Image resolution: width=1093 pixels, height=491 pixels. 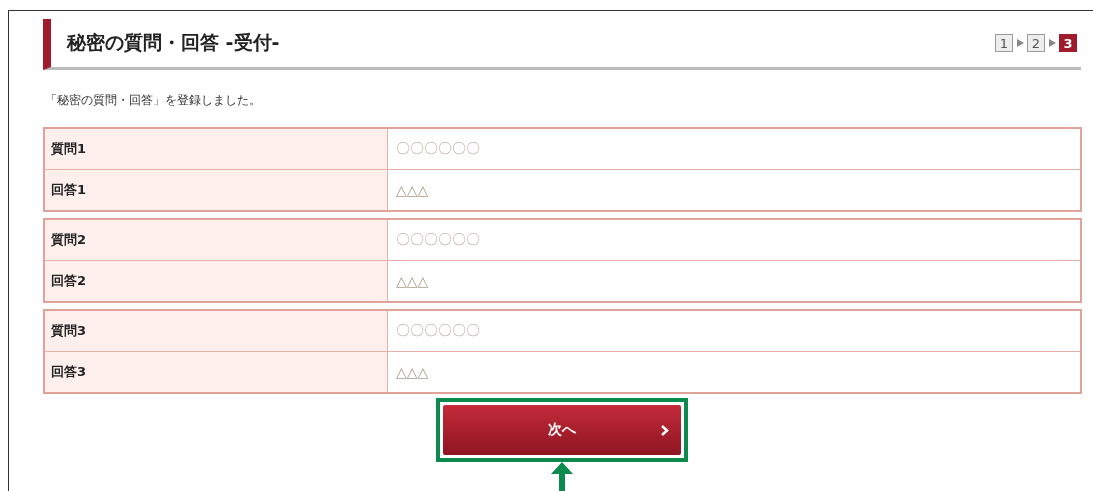 I want to click on chevron-right-icon, so click(x=665, y=430).